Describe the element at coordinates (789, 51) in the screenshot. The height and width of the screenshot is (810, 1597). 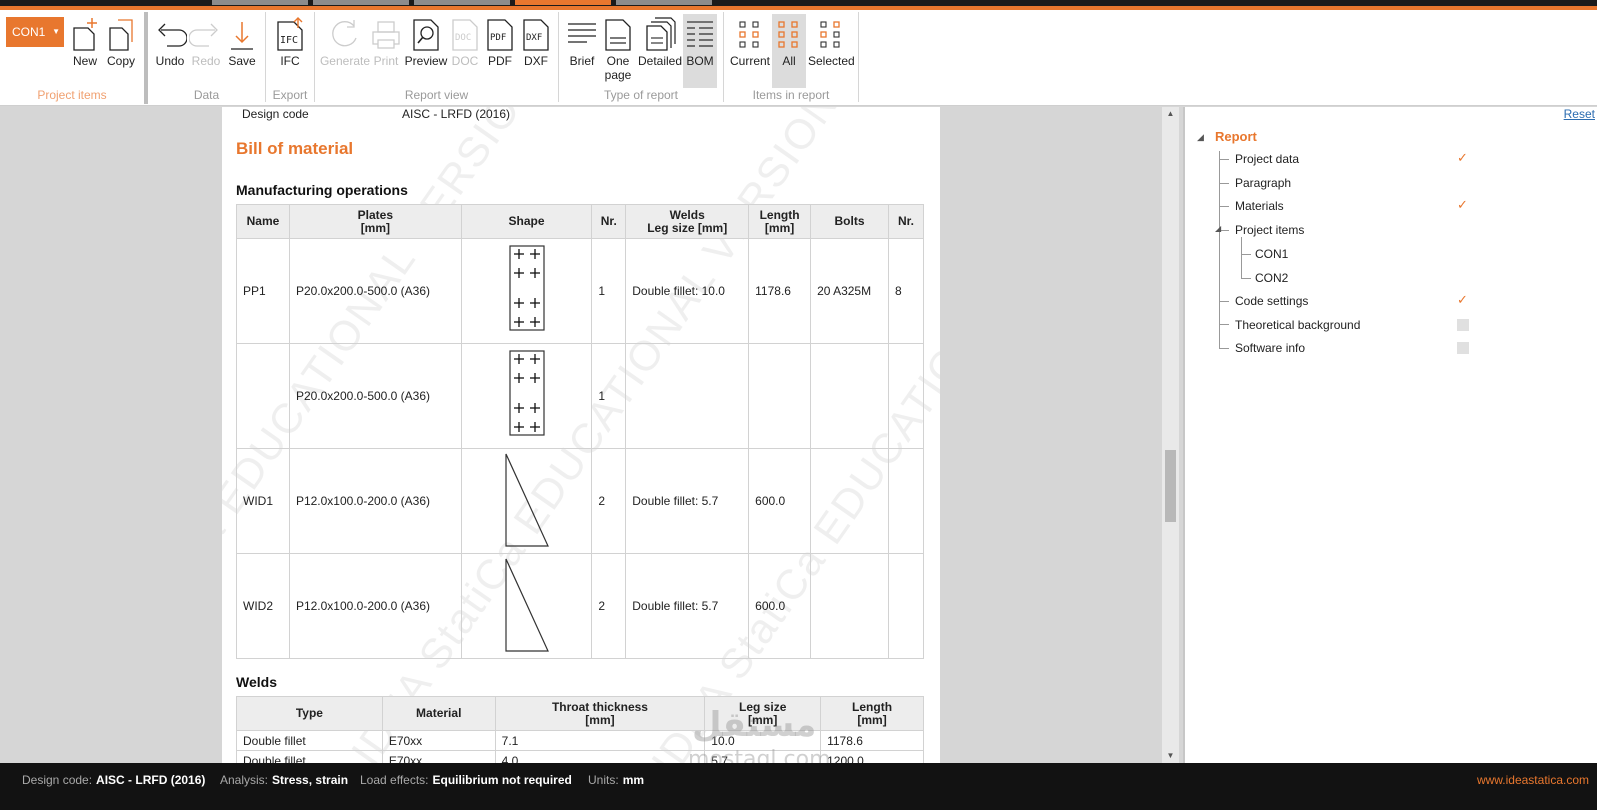
I see `all-items-button: All` at that location.